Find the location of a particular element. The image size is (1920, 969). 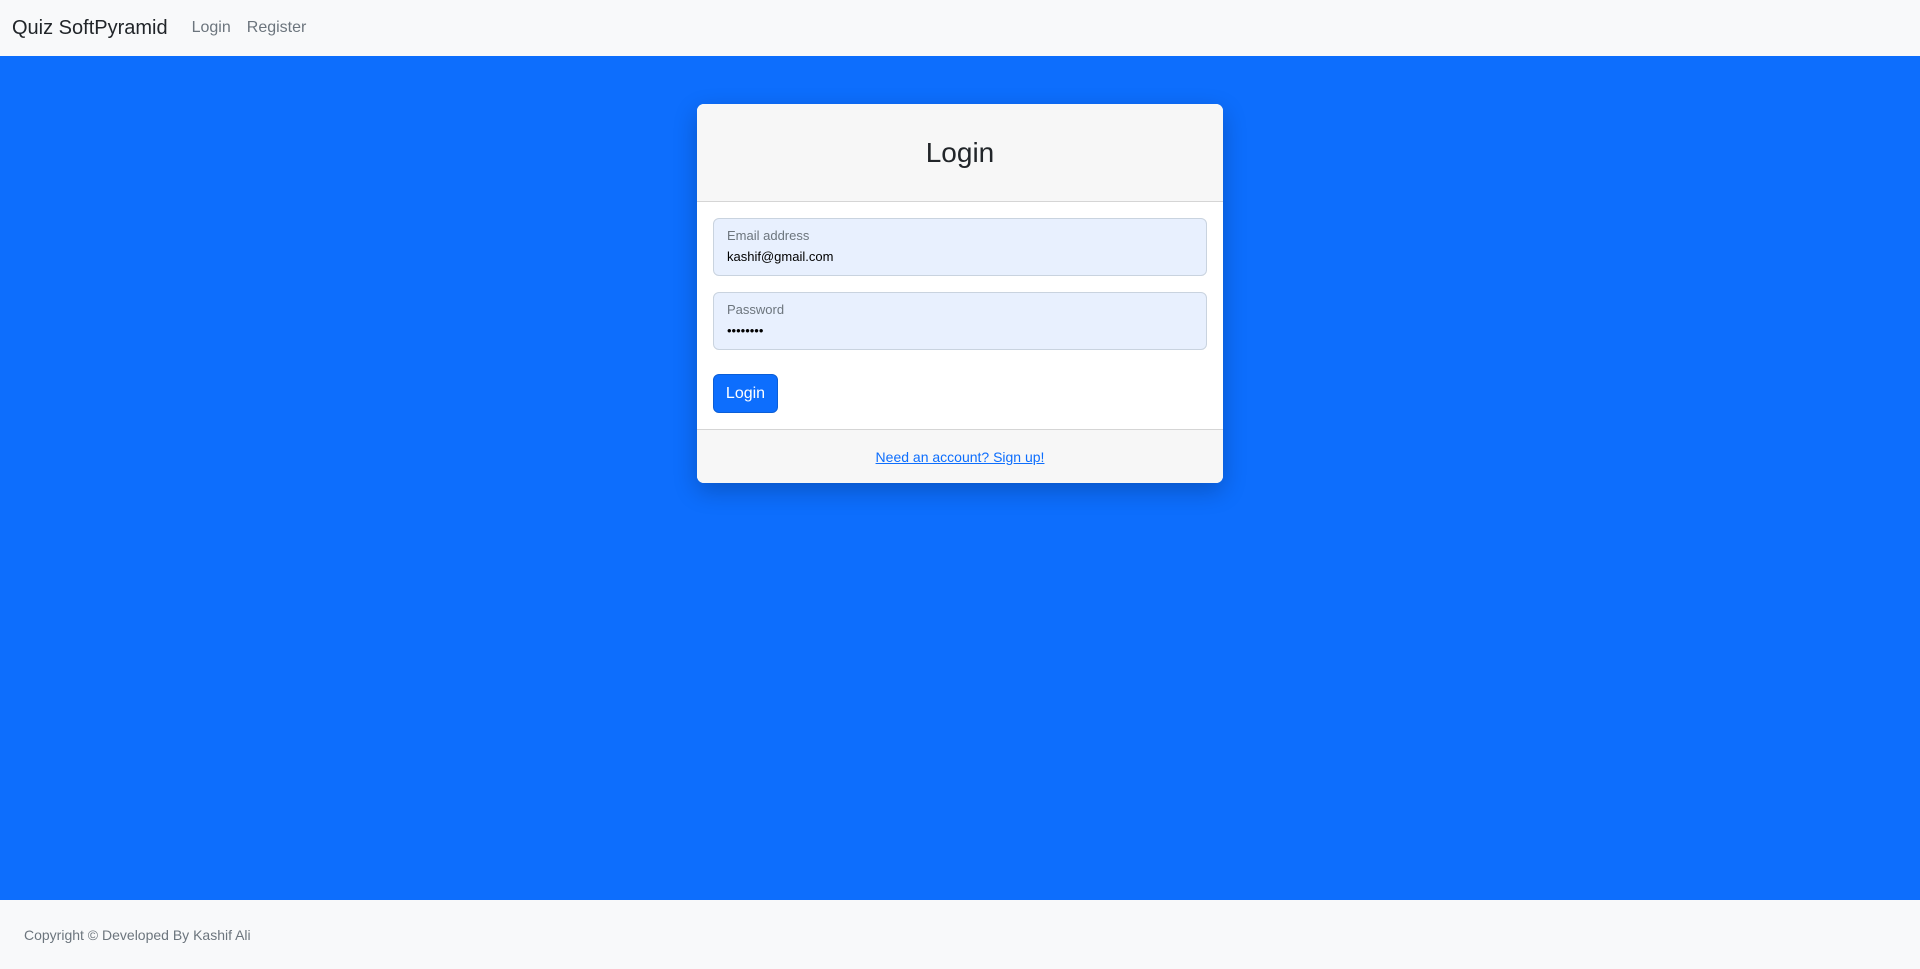

login-card-footer: Need an account? Sign up! is located at coordinates (960, 456).